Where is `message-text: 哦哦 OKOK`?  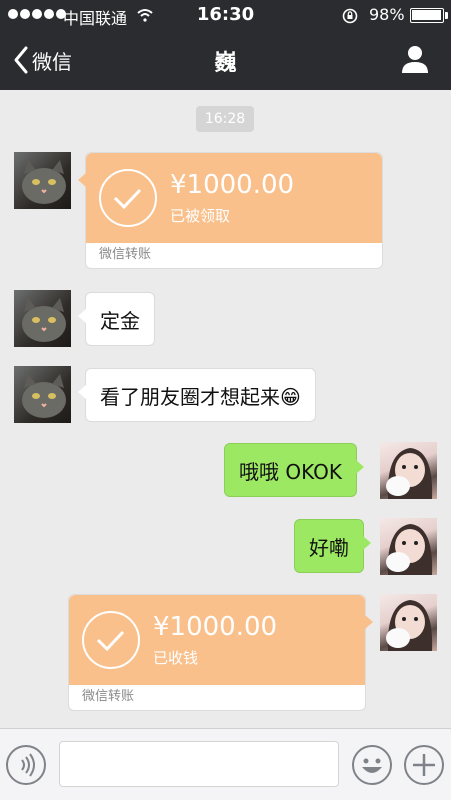
message-text: 哦哦 OKOK is located at coordinates (290, 471).